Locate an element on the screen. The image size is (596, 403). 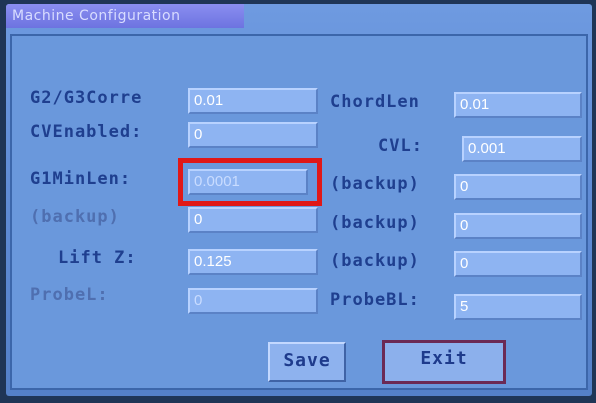
field-cvl: 0.001 is located at coordinates (522, 149).